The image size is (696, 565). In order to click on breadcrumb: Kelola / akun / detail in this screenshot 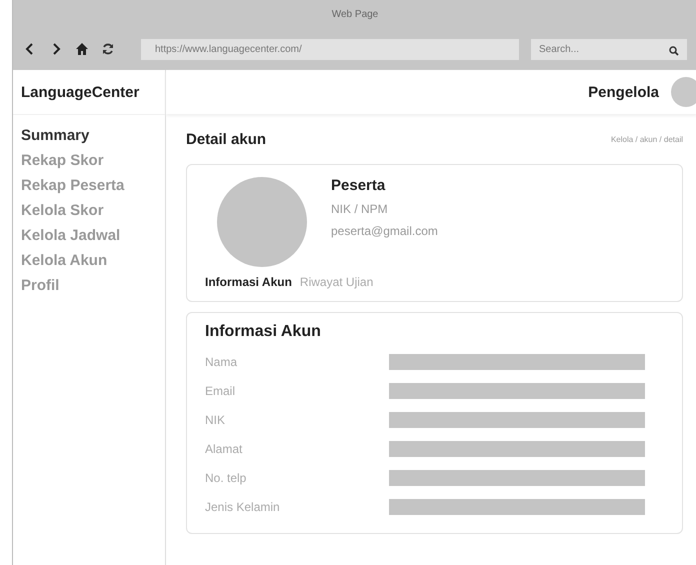, I will do `click(646, 139)`.